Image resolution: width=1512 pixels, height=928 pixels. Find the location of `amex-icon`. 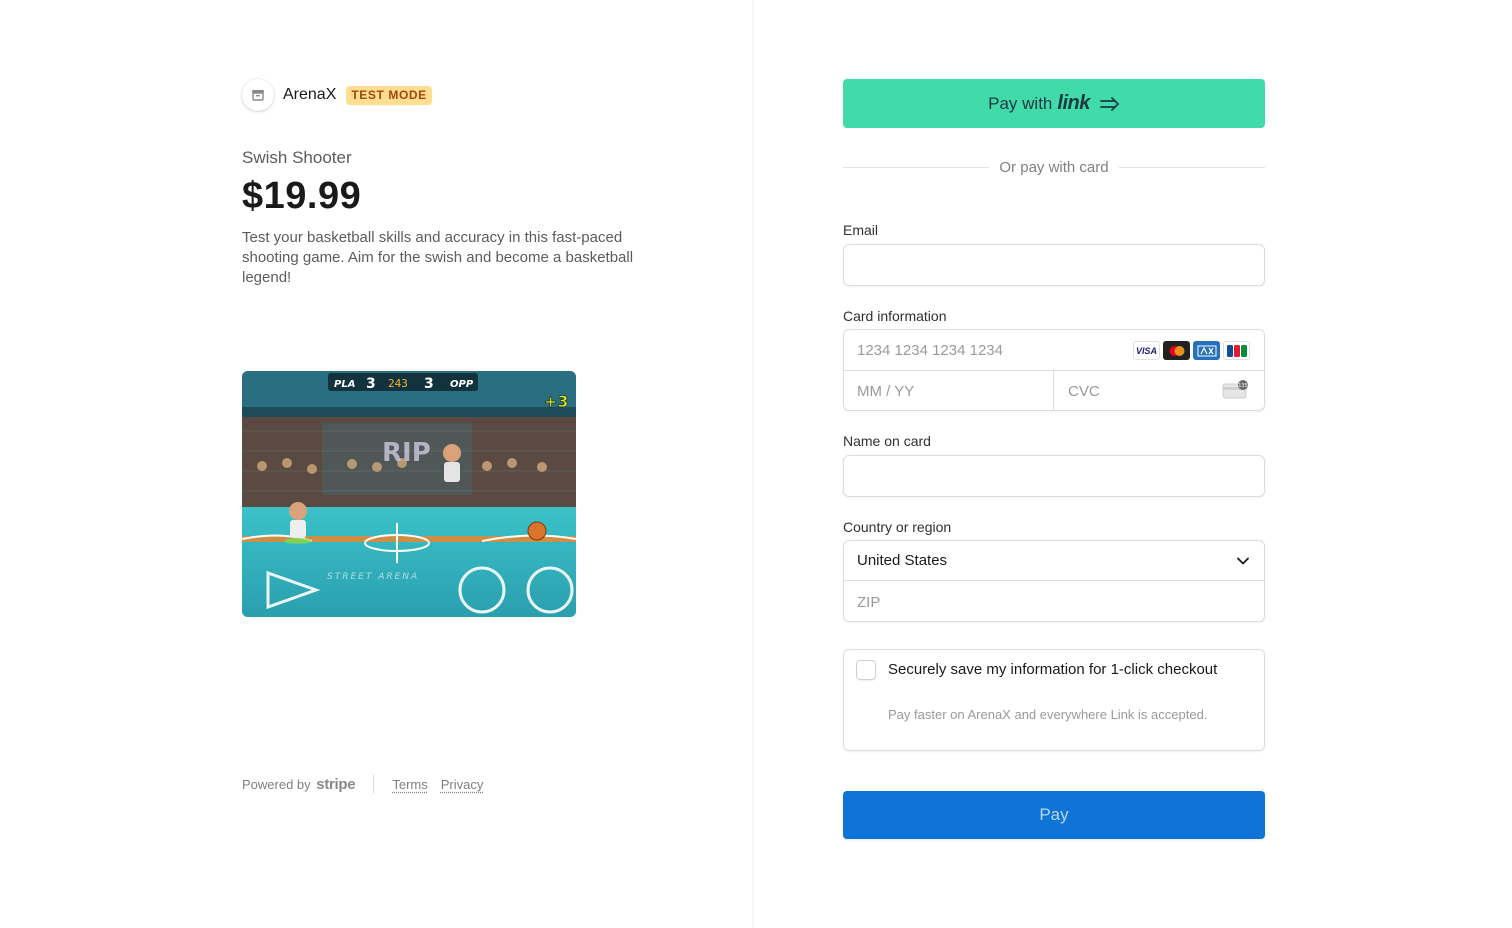

amex-icon is located at coordinates (1206, 350).